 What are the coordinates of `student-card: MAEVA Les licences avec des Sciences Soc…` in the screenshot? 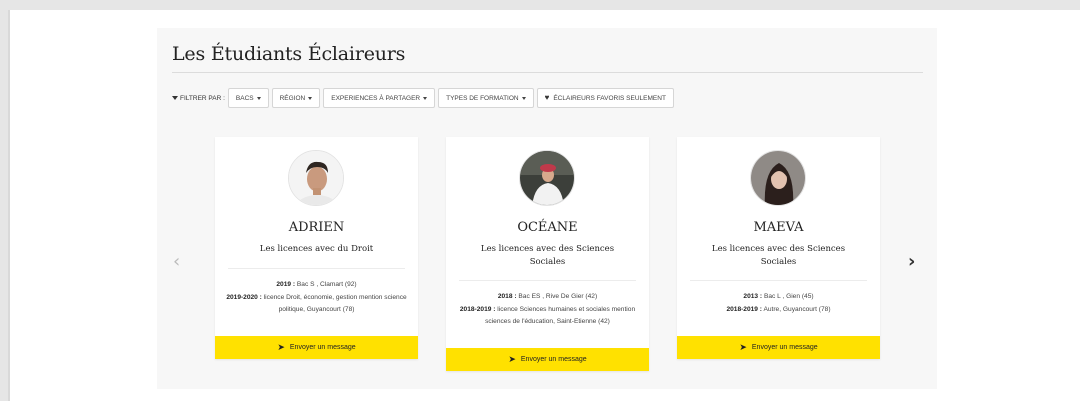 It's located at (778, 248).